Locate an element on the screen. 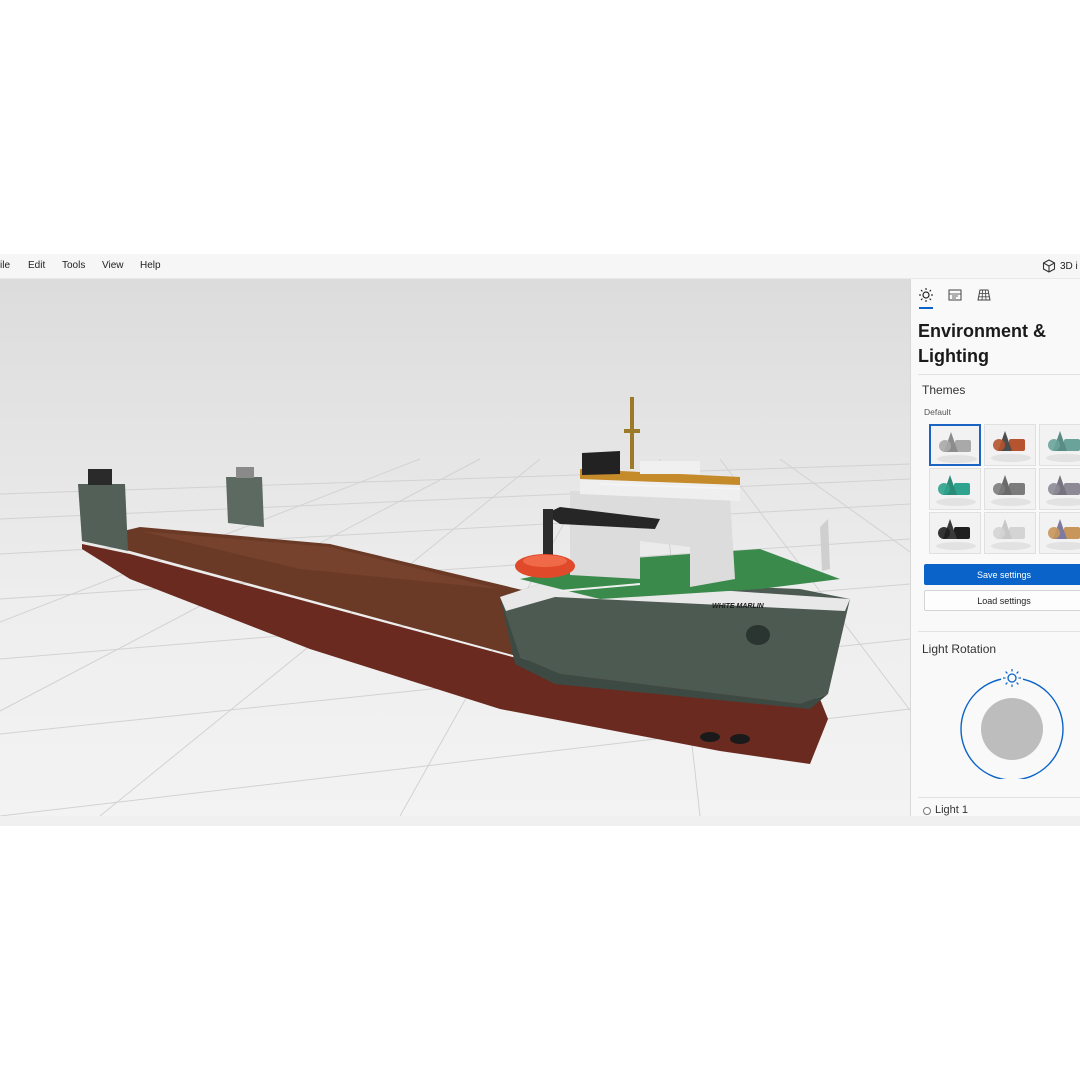 The width and height of the screenshot is (1080, 1080). stats-icon is located at coordinates (955, 295).